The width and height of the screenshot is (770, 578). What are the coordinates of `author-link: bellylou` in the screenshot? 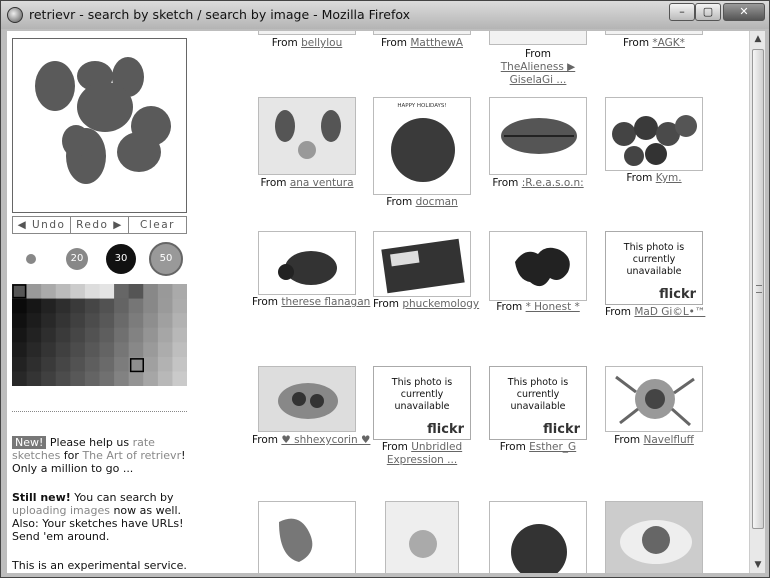 It's located at (321, 43).